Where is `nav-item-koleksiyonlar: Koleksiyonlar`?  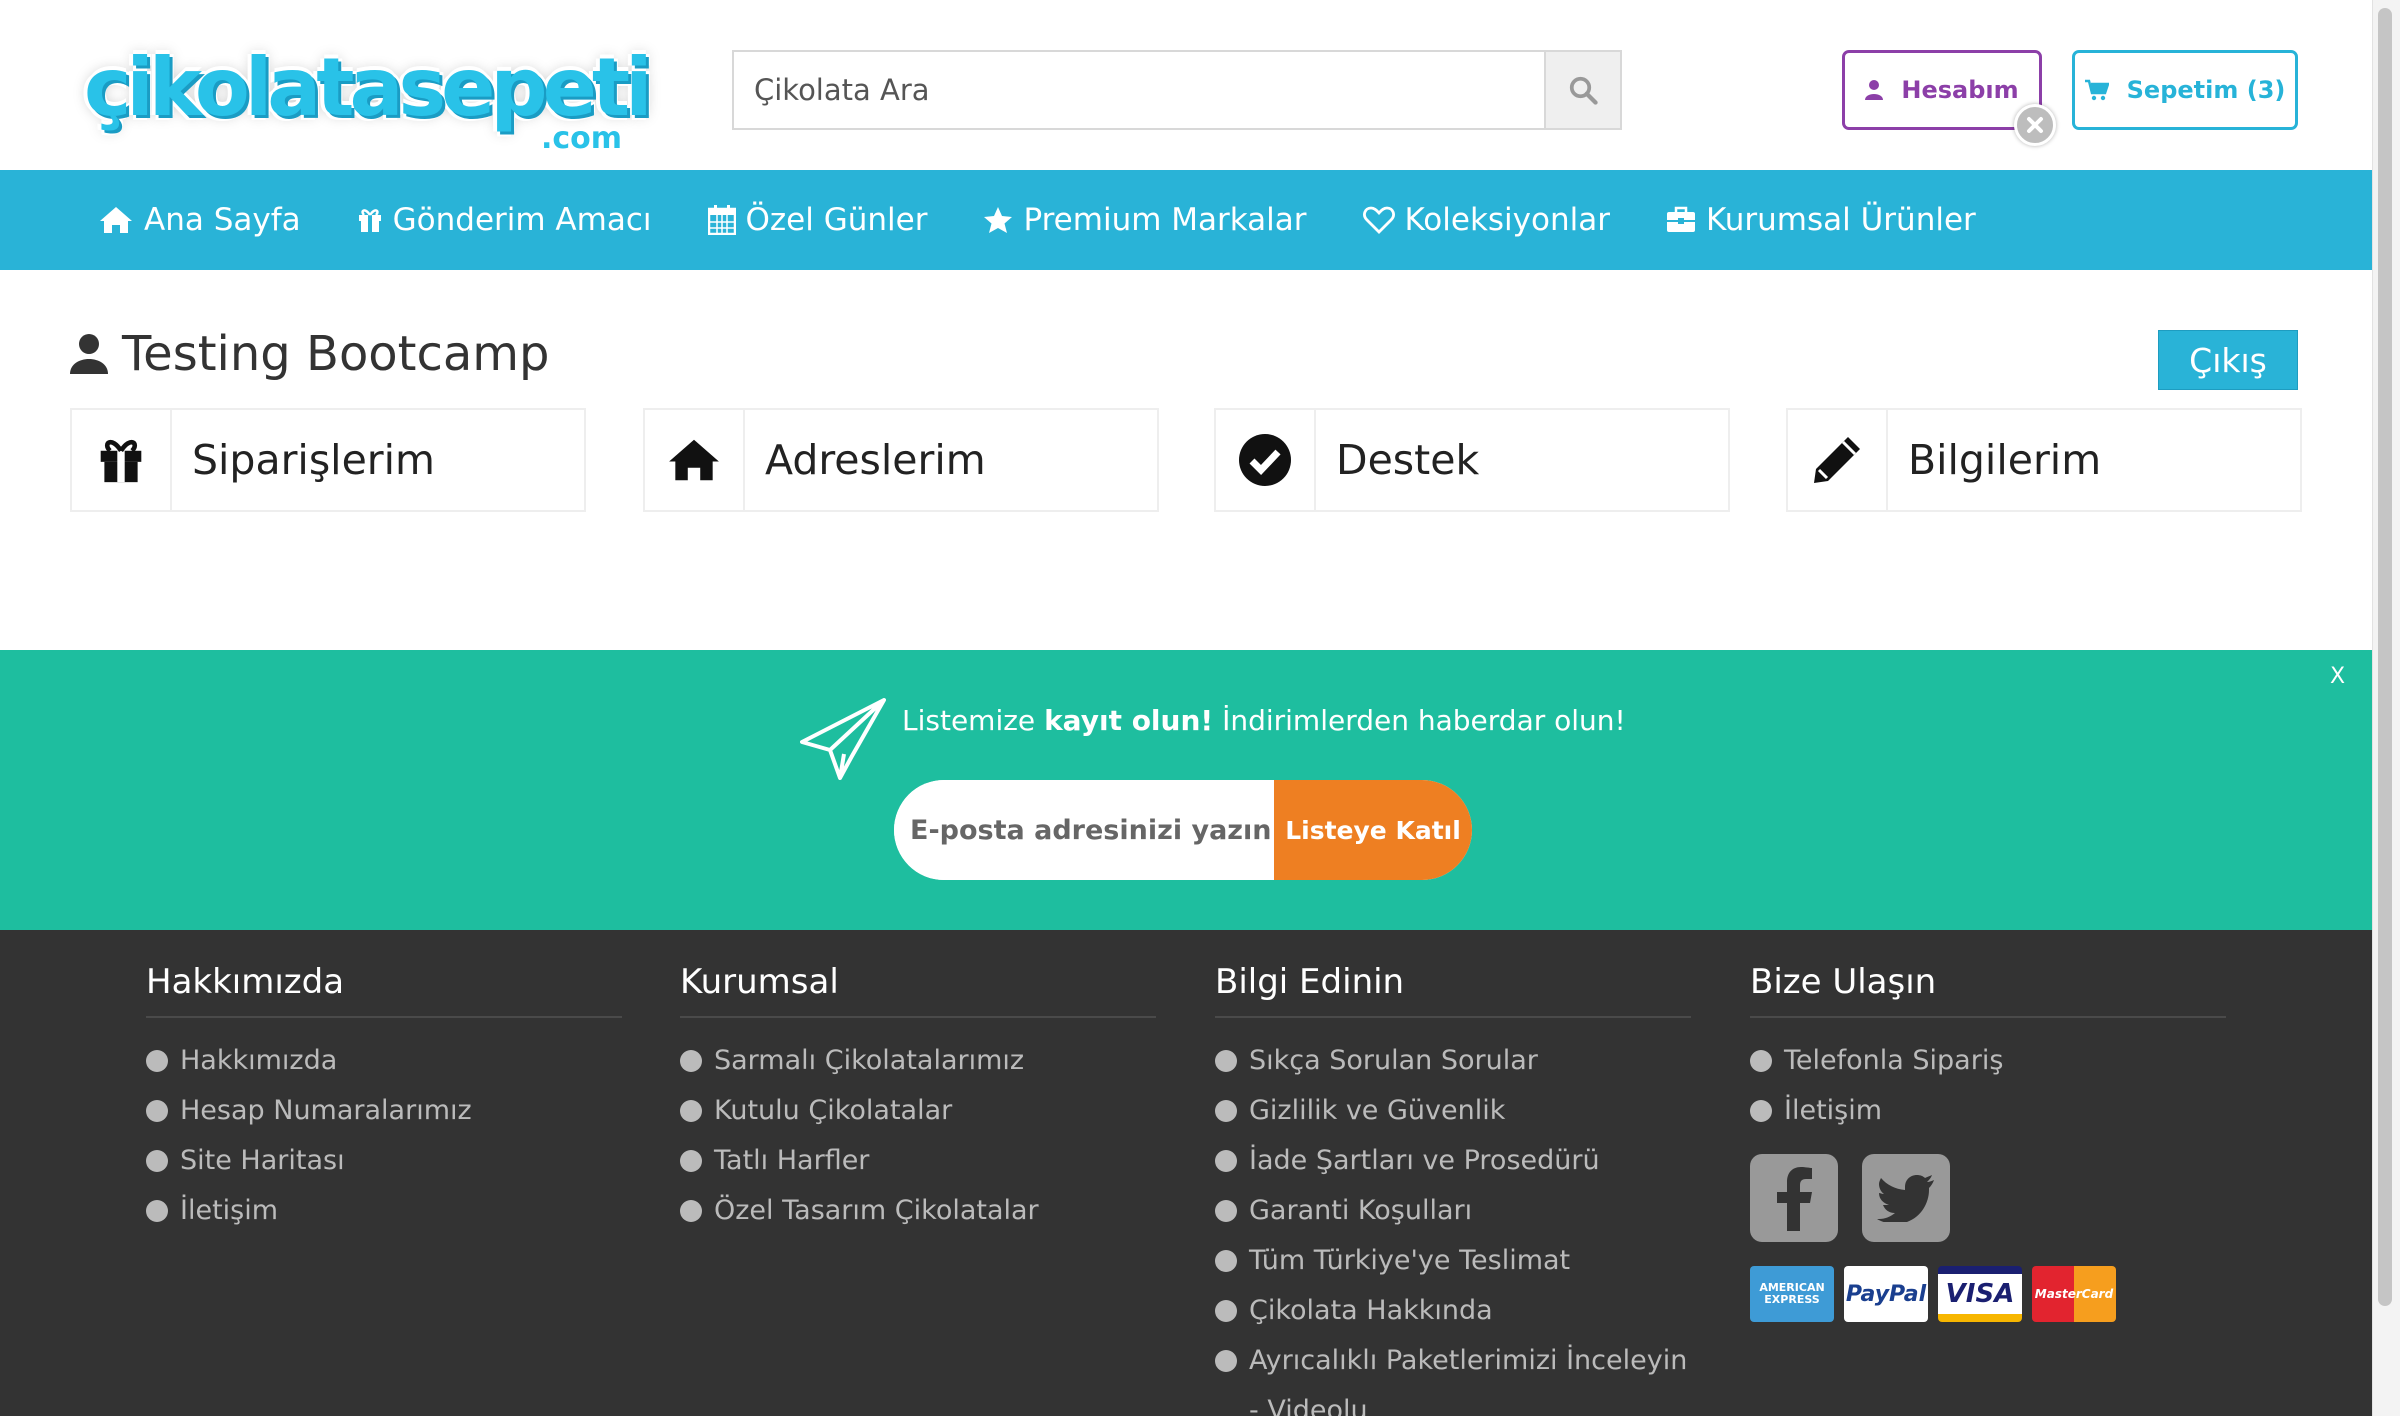
nav-item-koleksiyonlar: Koleksiyonlar is located at coordinates (1486, 220).